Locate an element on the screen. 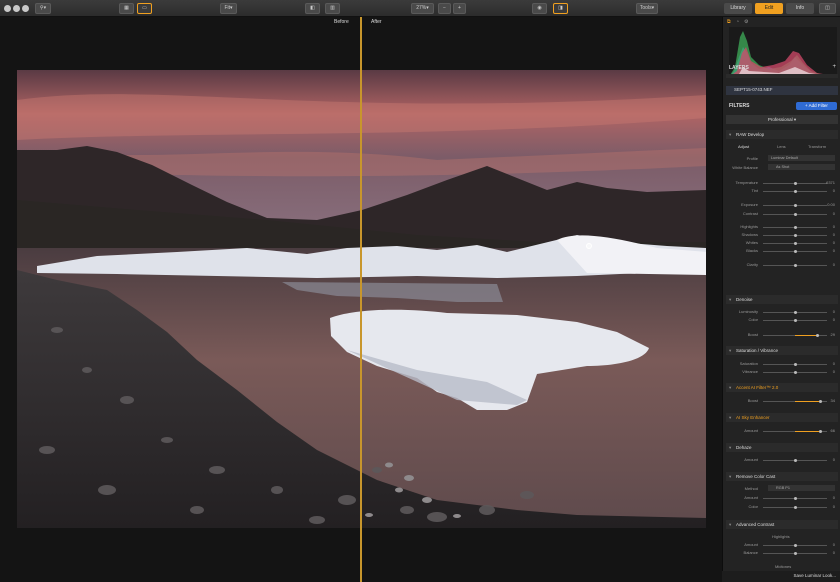 The height and width of the screenshot is (582, 840). filter-ai-sky-header: AI Sky Enhancer is located at coordinates (782, 417).